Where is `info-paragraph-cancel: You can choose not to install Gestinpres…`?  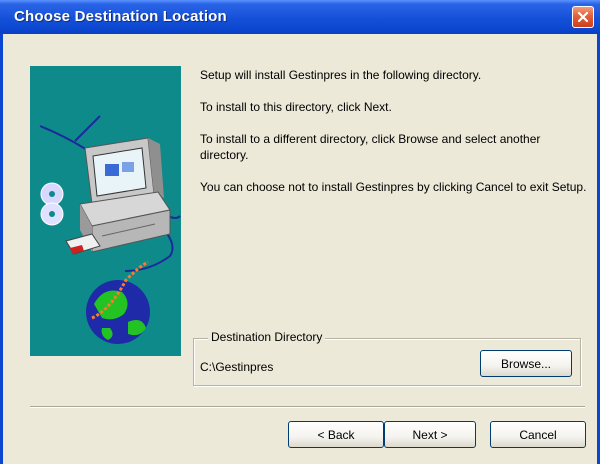
info-paragraph-cancel: You can choose not to install Gestinpres… is located at coordinates (393, 187).